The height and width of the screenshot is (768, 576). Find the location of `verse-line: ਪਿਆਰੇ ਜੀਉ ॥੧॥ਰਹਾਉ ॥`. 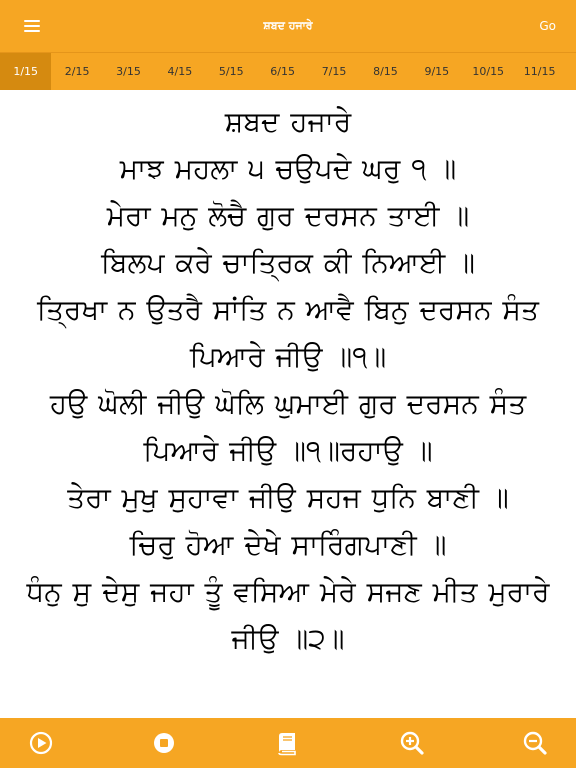

verse-line: ਪਿਆਰੇ ਜੀਉ ॥੧॥ਰਹਾਉ ॥ is located at coordinates (288, 450).